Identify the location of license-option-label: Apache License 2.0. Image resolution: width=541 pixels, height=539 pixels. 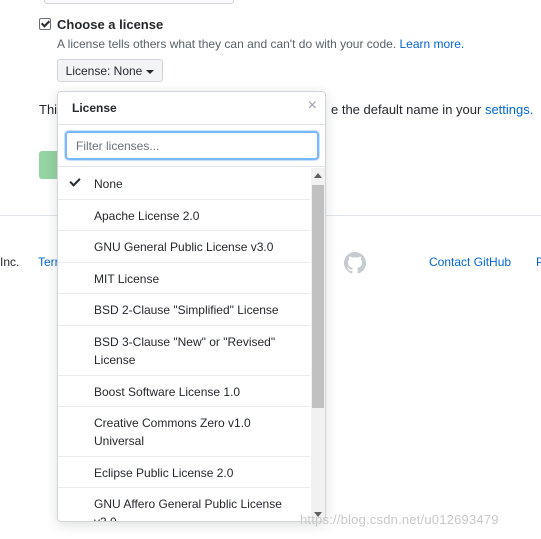
(147, 216).